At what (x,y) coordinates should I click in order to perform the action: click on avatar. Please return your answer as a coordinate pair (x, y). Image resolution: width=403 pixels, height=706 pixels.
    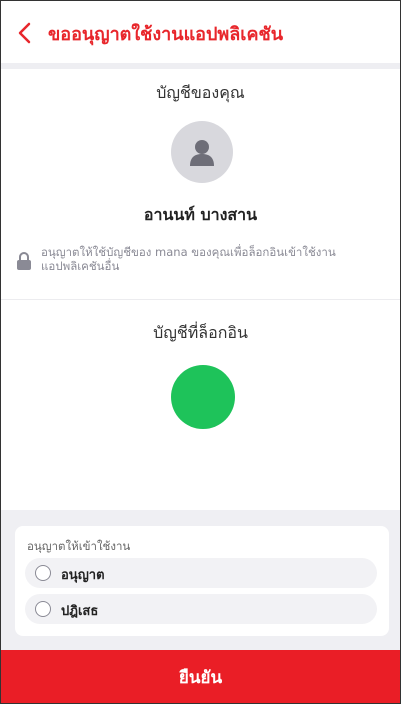
    Looking at the image, I should click on (202, 152).